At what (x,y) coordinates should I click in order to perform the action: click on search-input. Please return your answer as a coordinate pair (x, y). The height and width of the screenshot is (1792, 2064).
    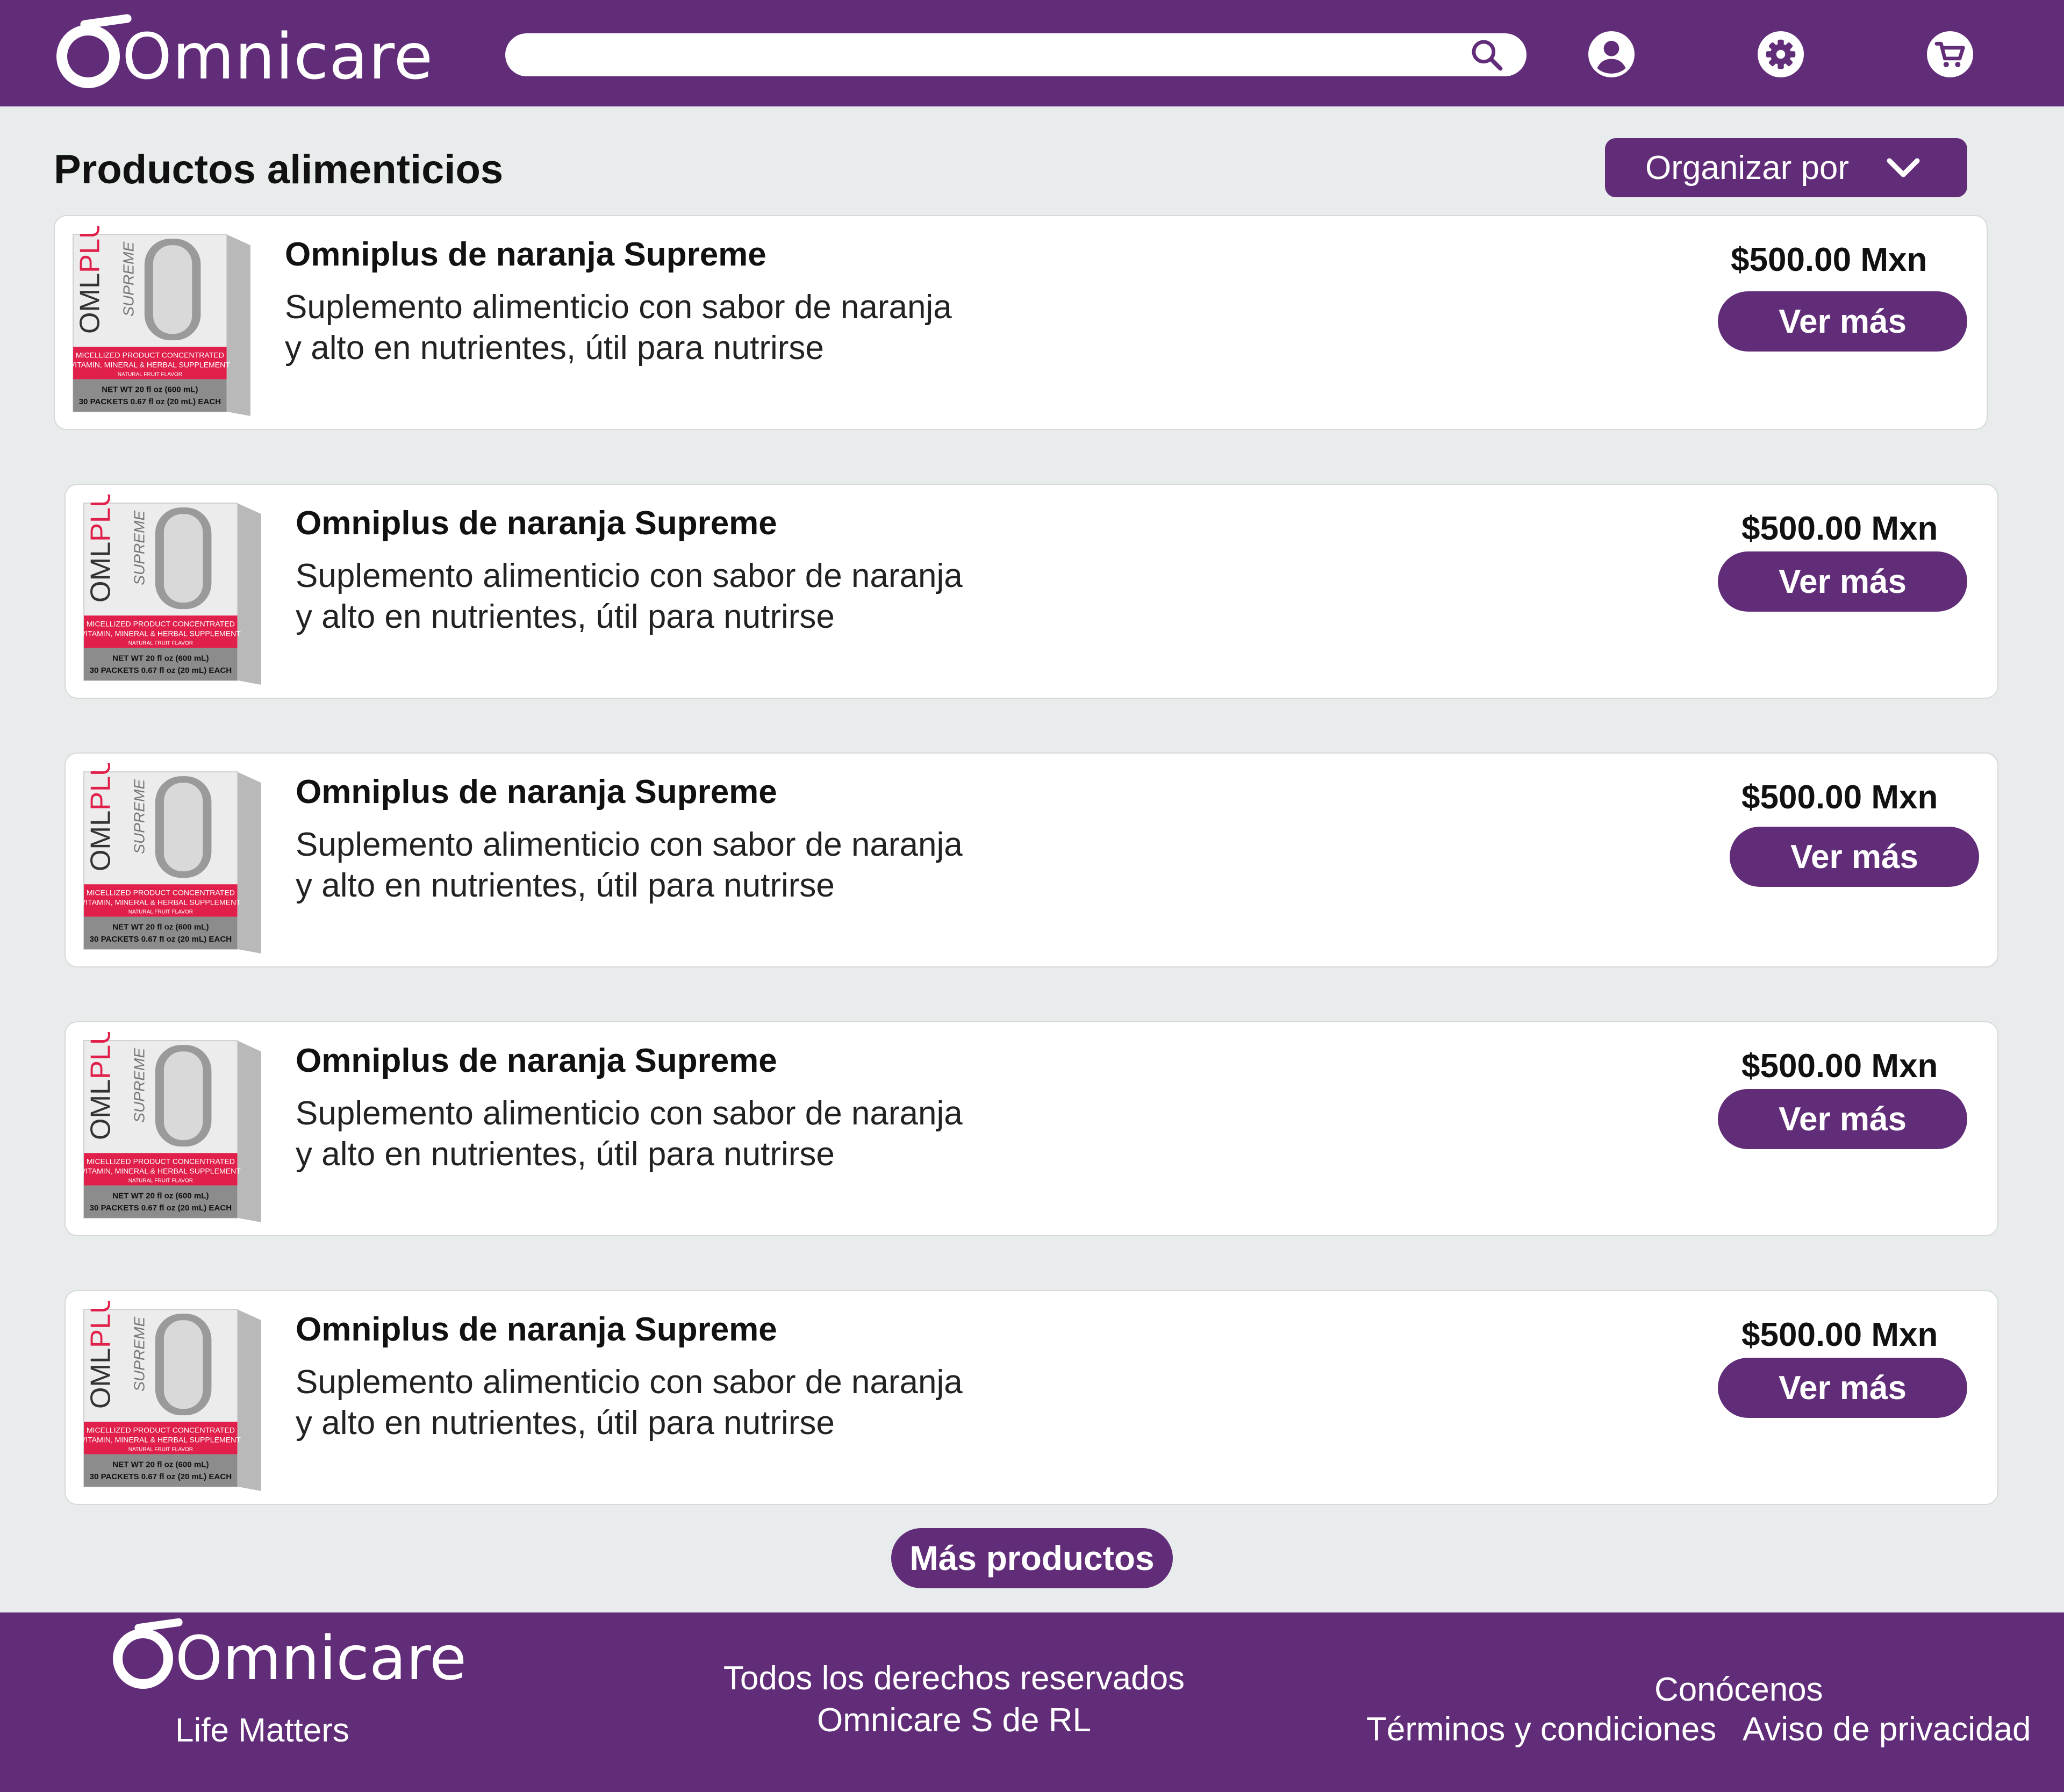
    Looking at the image, I should click on (983, 55).